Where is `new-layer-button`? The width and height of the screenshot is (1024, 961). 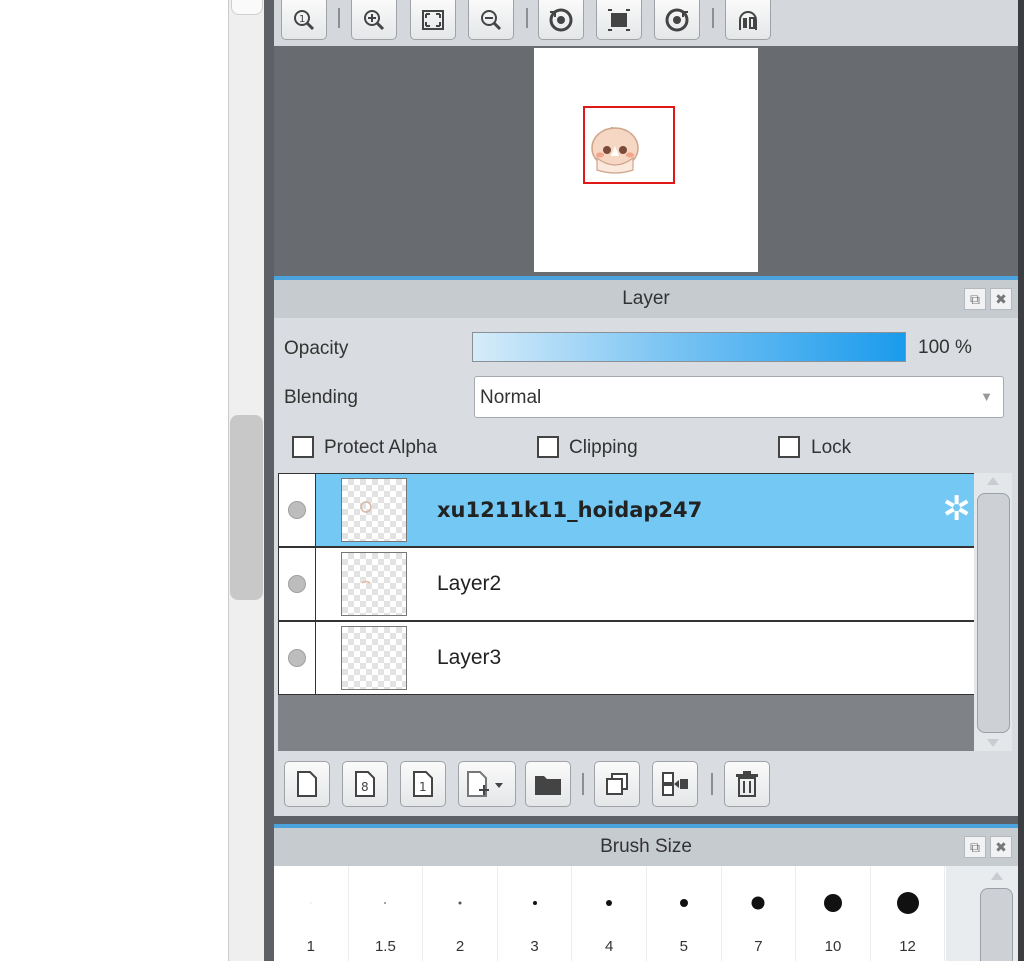
new-layer-button is located at coordinates (307, 784).